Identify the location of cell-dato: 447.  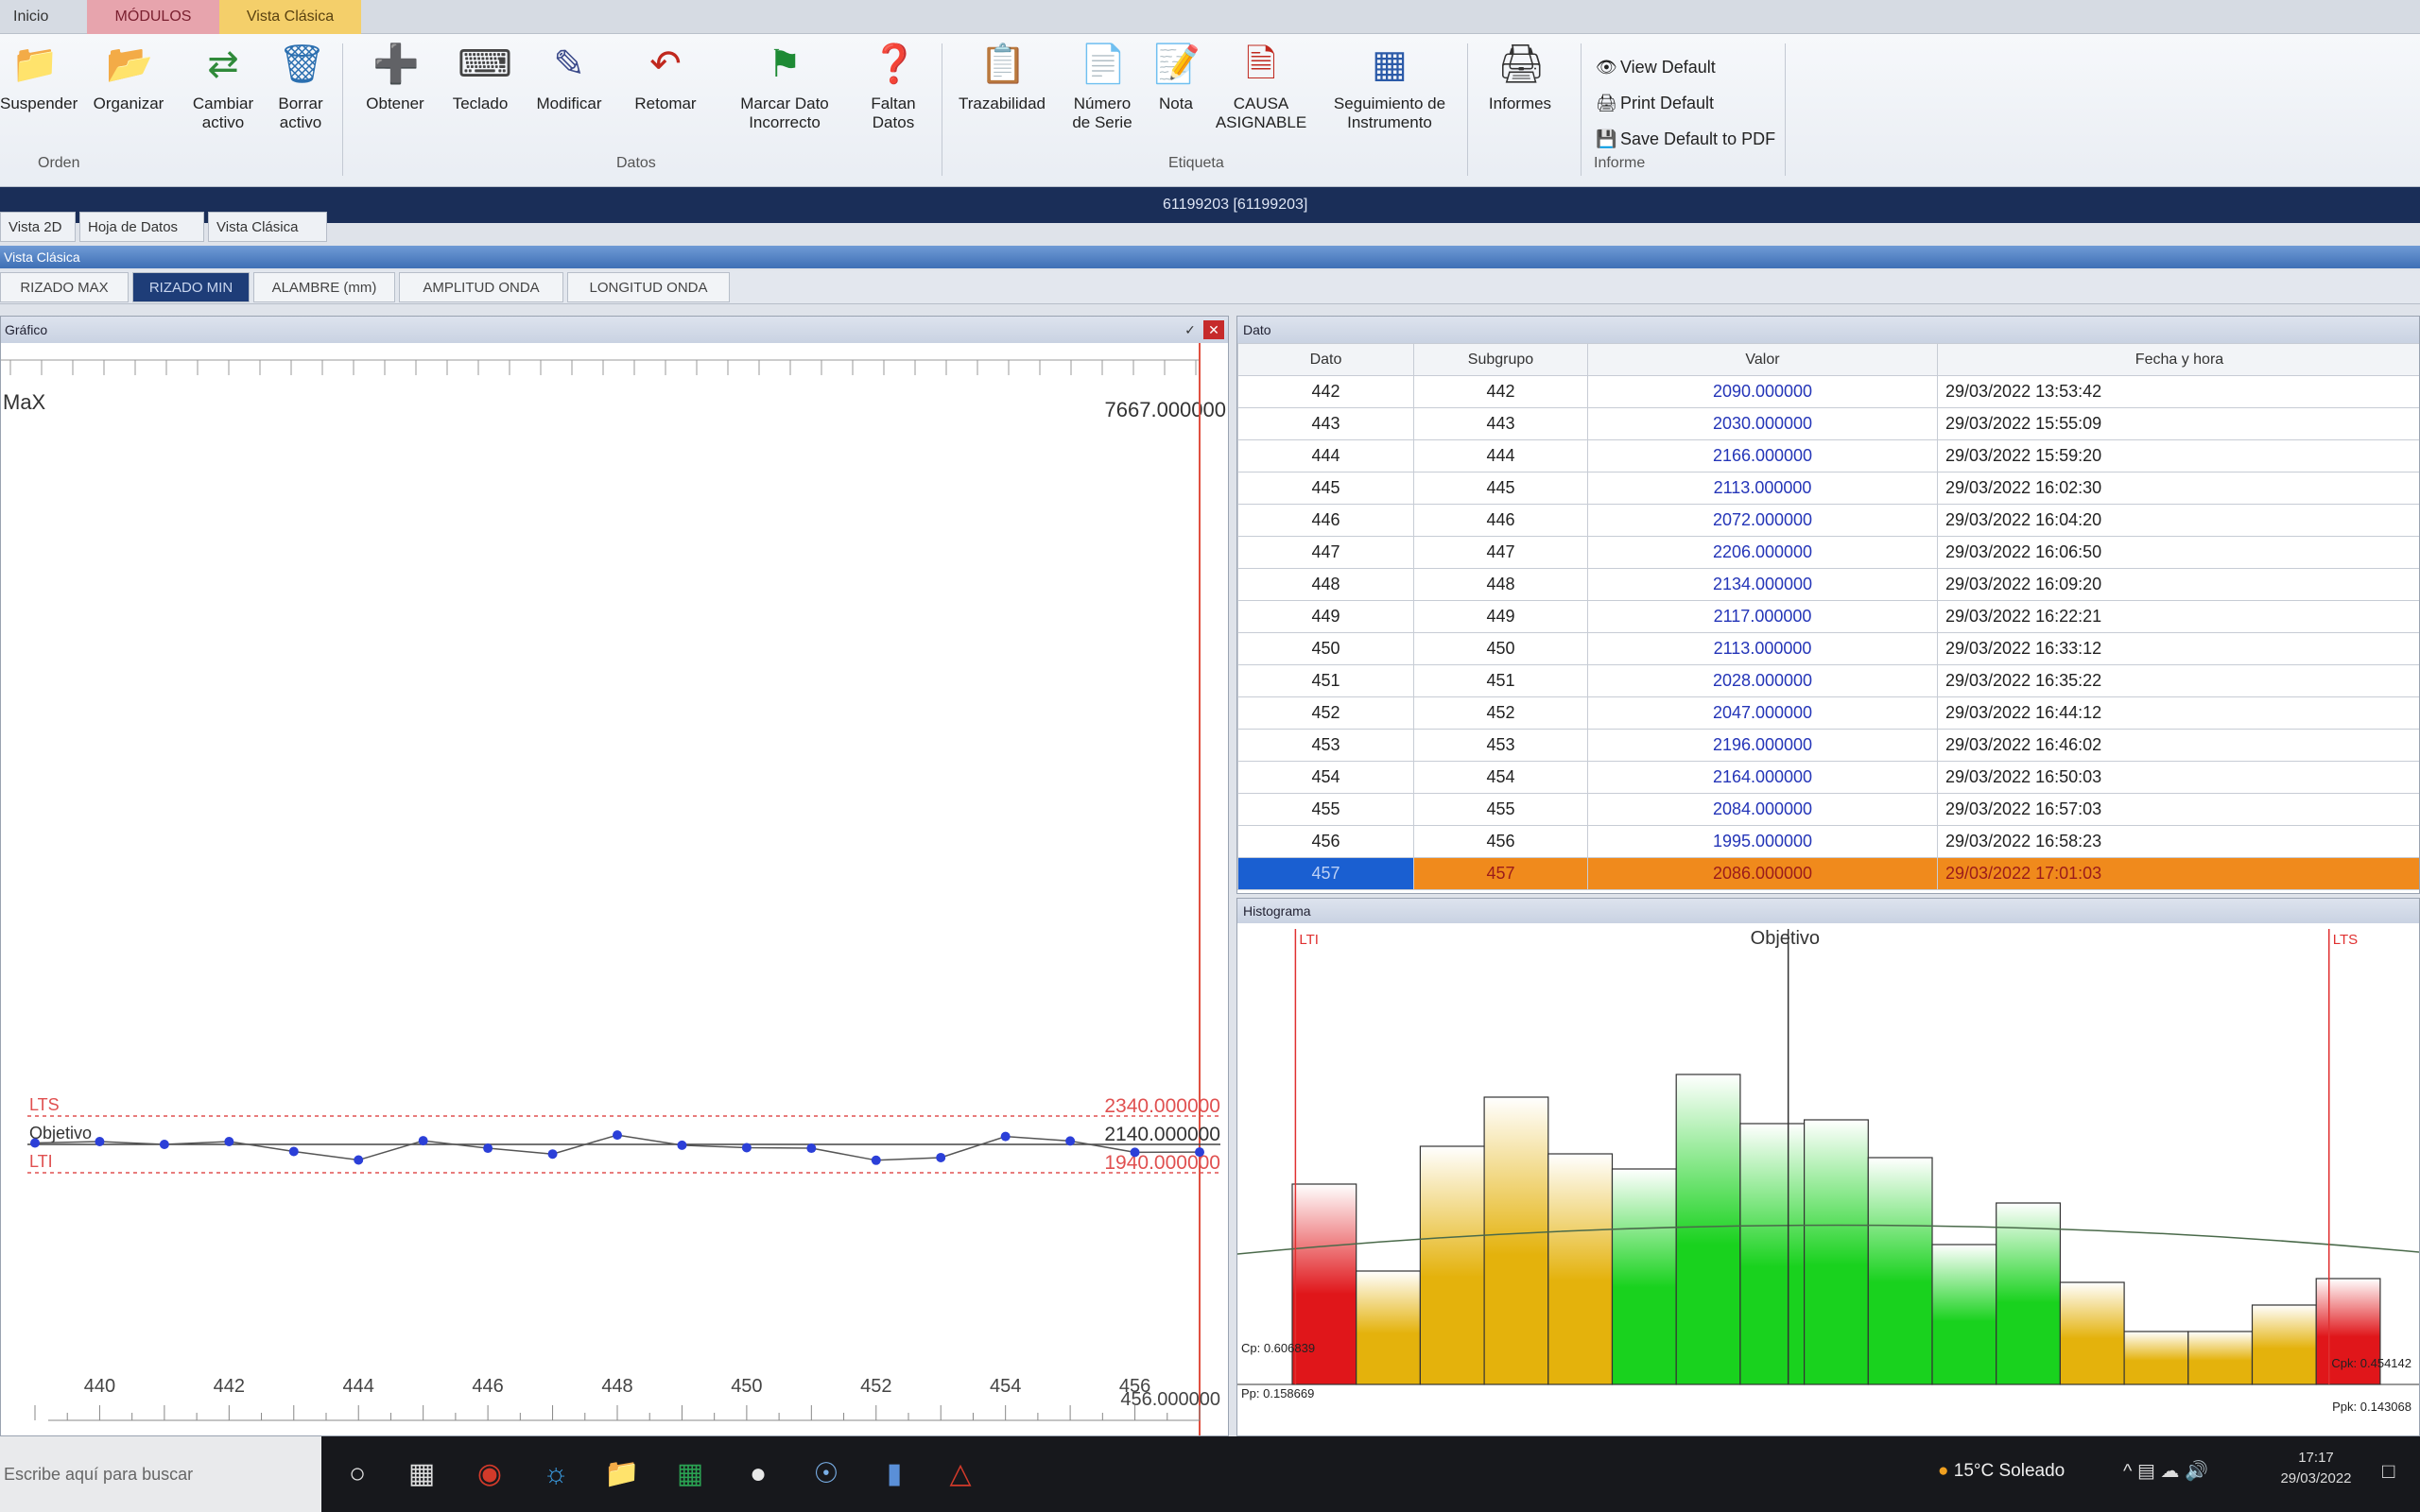
(1325, 552).